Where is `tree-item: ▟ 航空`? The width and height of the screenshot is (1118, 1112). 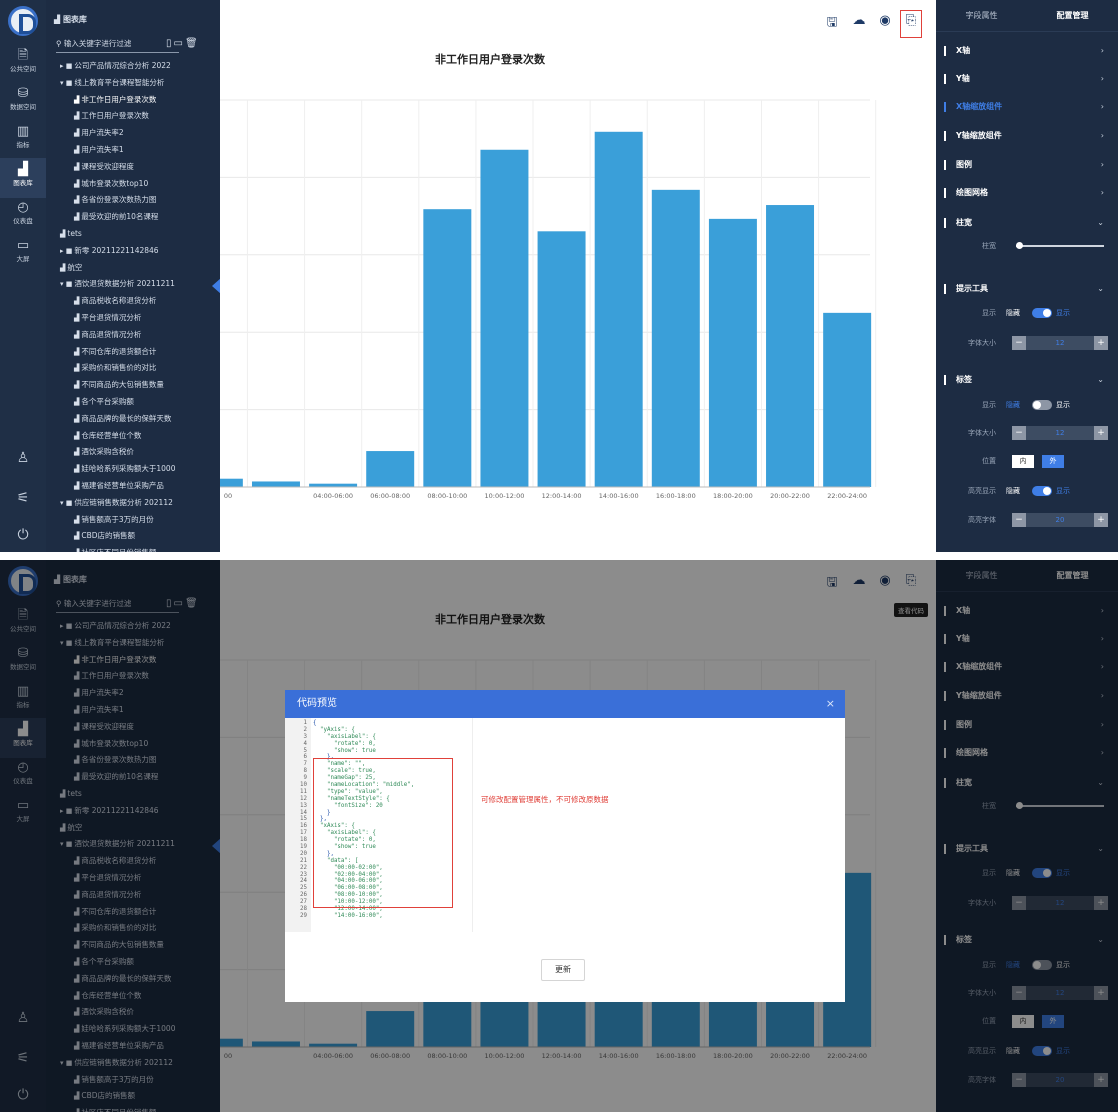 tree-item: ▟ 航空 is located at coordinates (133, 268).